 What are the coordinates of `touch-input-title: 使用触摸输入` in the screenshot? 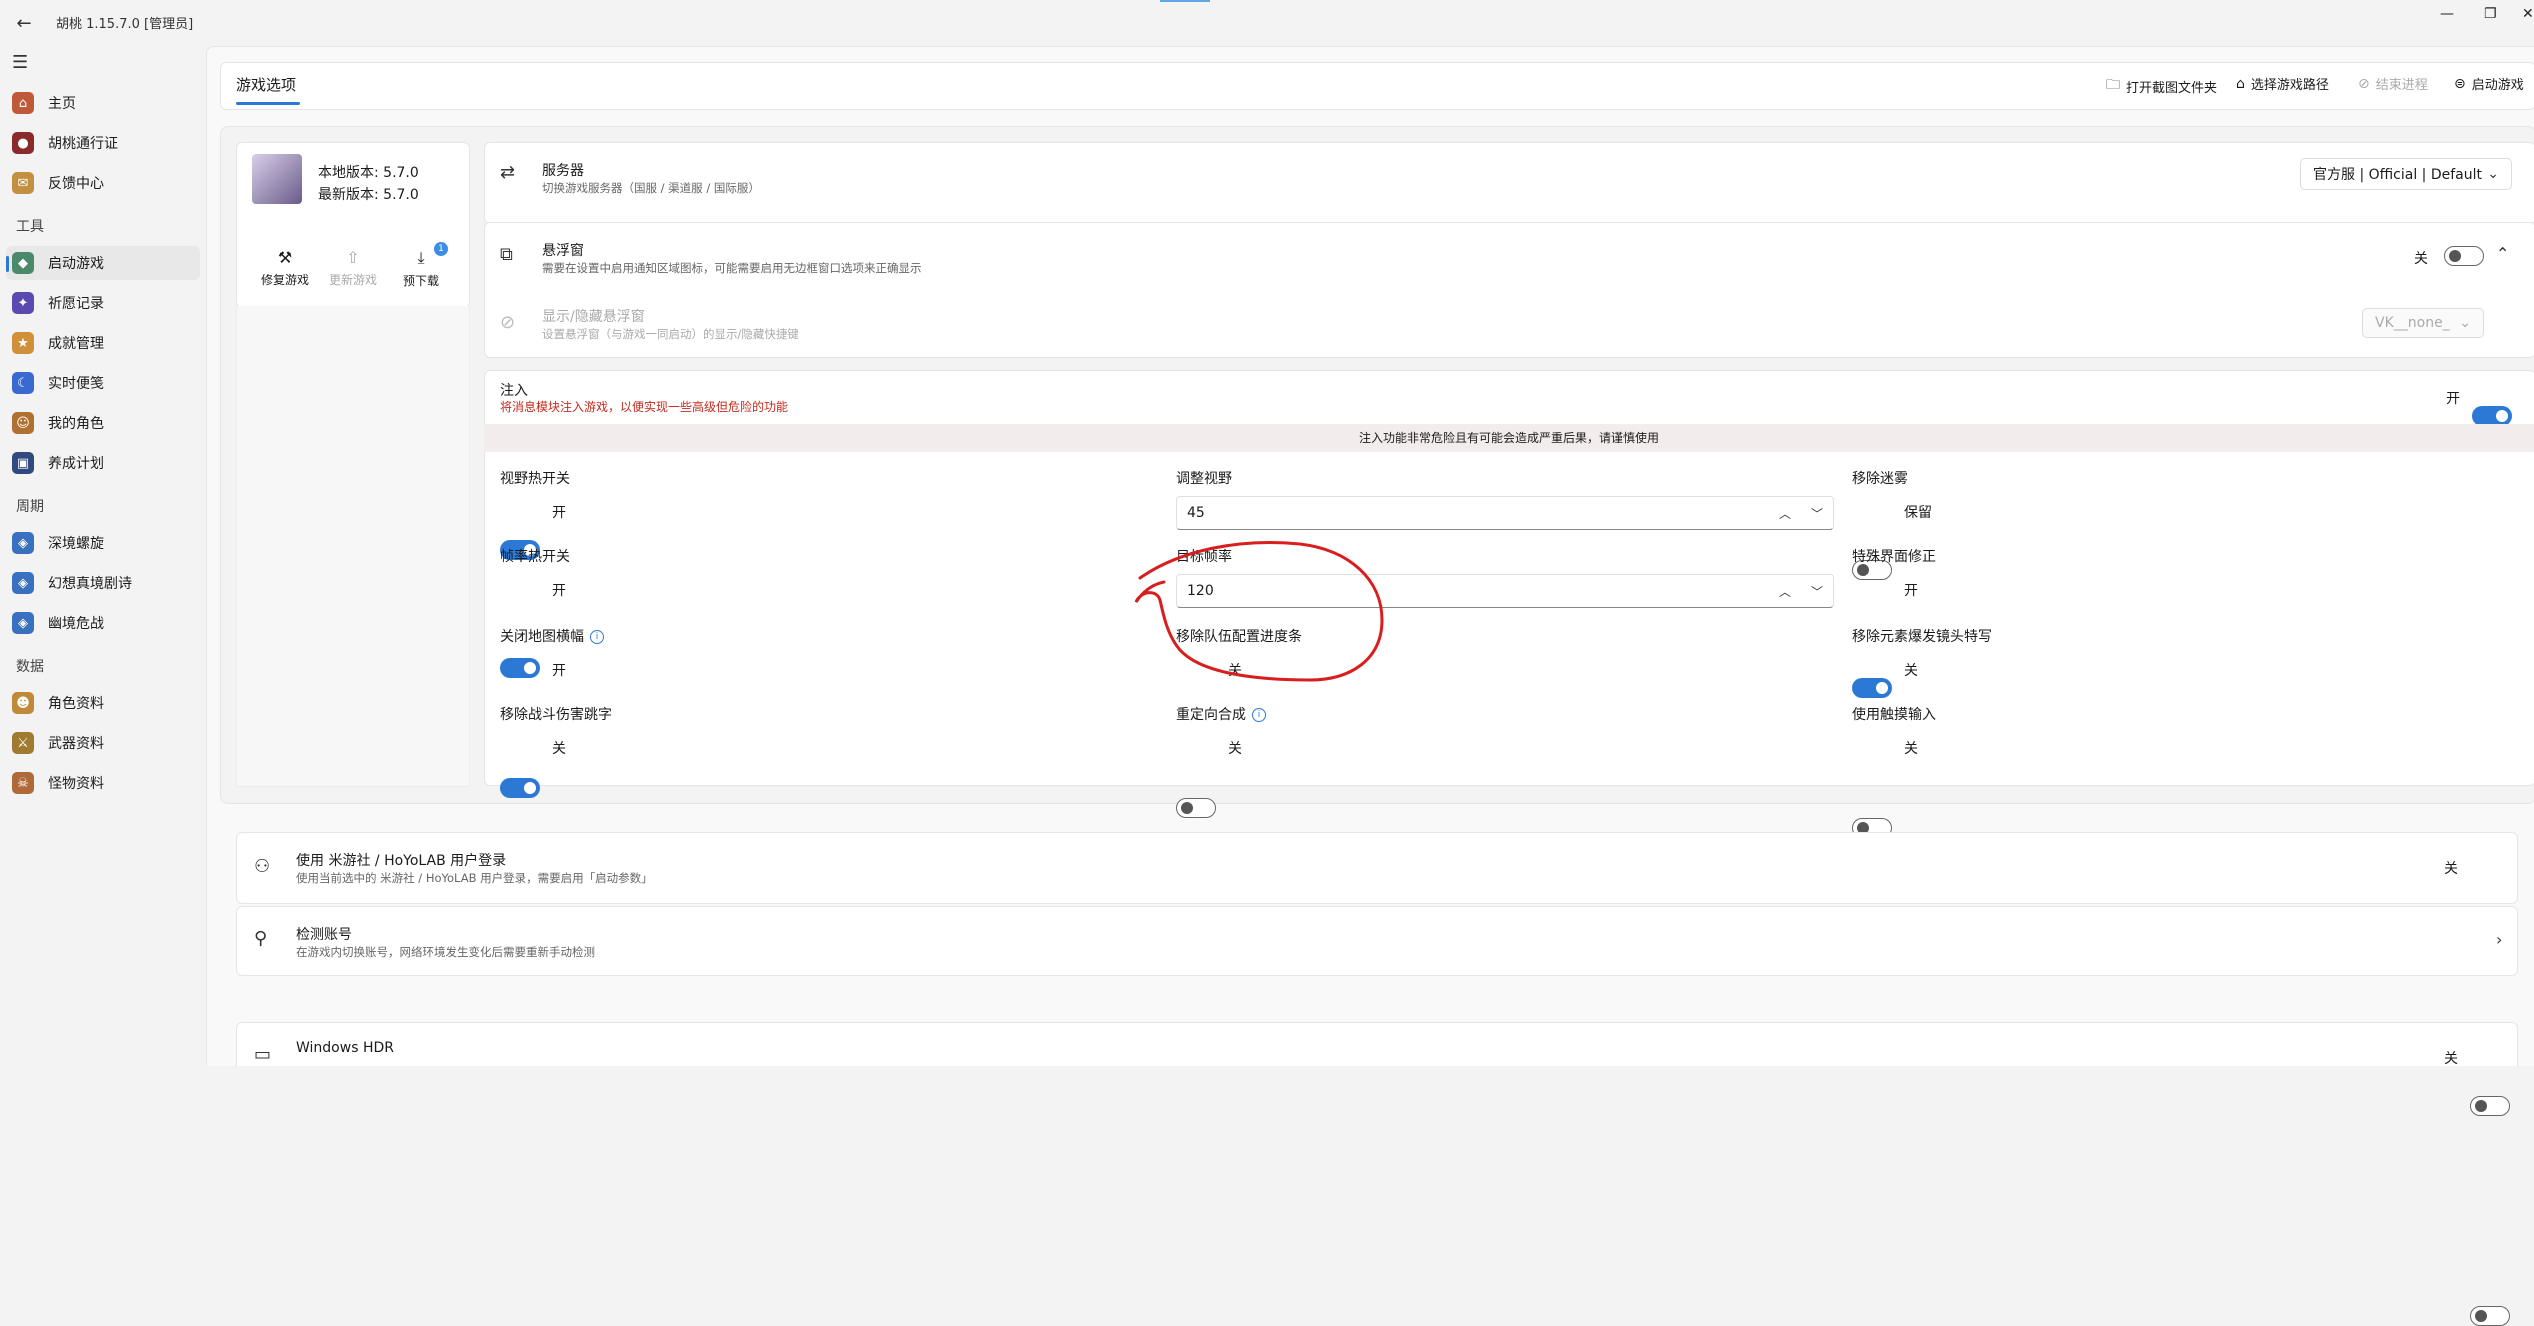 It's located at (1894, 715).